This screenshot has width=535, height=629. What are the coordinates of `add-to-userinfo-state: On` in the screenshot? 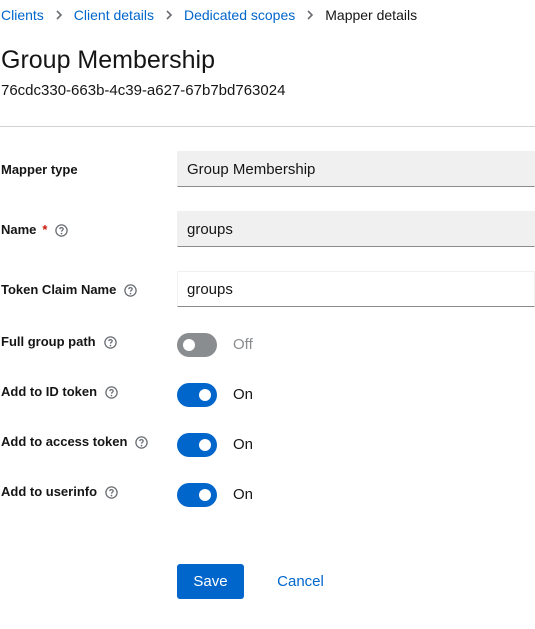 It's located at (243, 494).